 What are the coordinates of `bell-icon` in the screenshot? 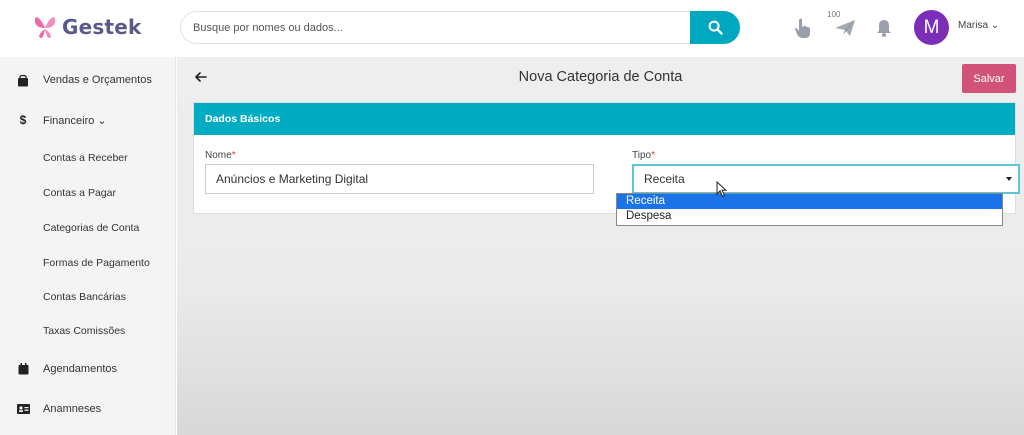 It's located at (884, 28).